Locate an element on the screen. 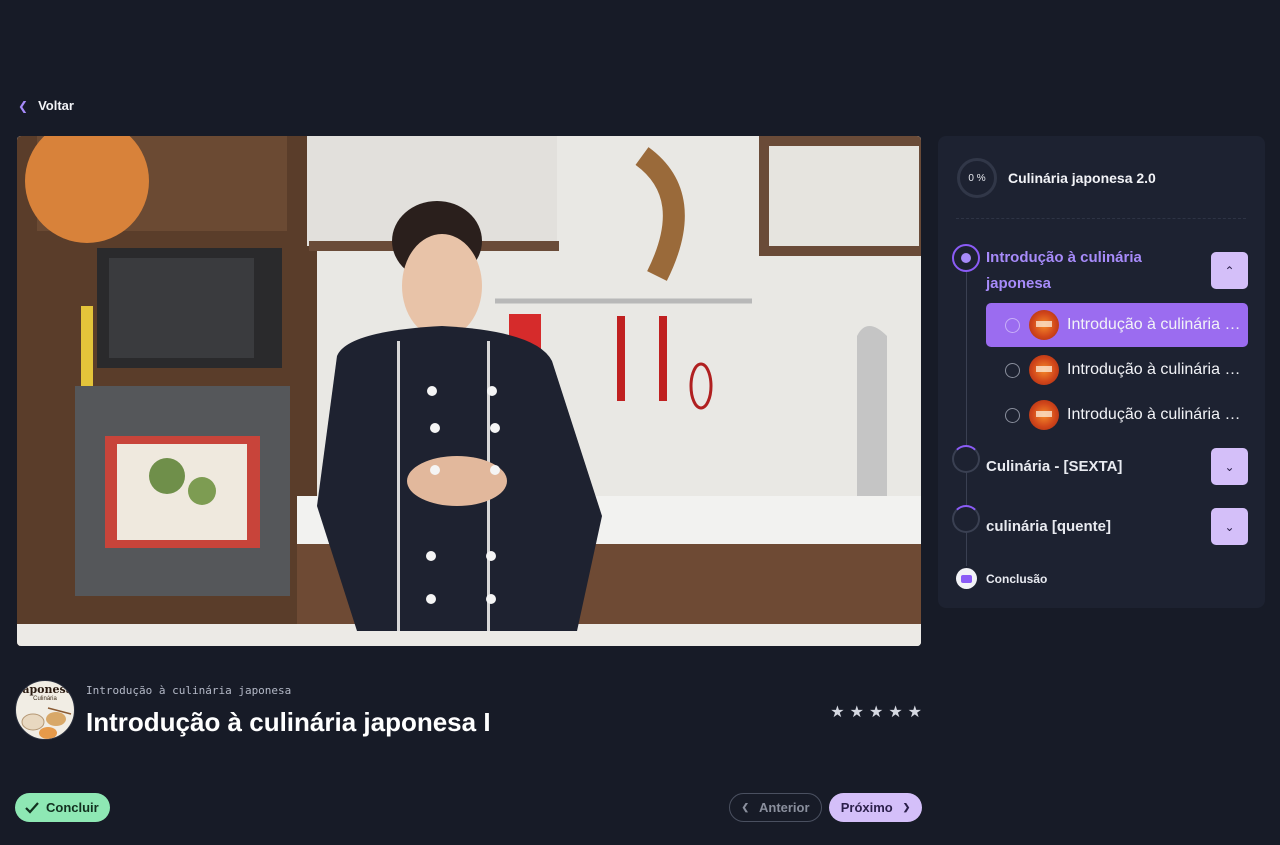 The image size is (1280, 845). module-title: Culinária - [SEXTA] is located at coordinates (1054, 467).